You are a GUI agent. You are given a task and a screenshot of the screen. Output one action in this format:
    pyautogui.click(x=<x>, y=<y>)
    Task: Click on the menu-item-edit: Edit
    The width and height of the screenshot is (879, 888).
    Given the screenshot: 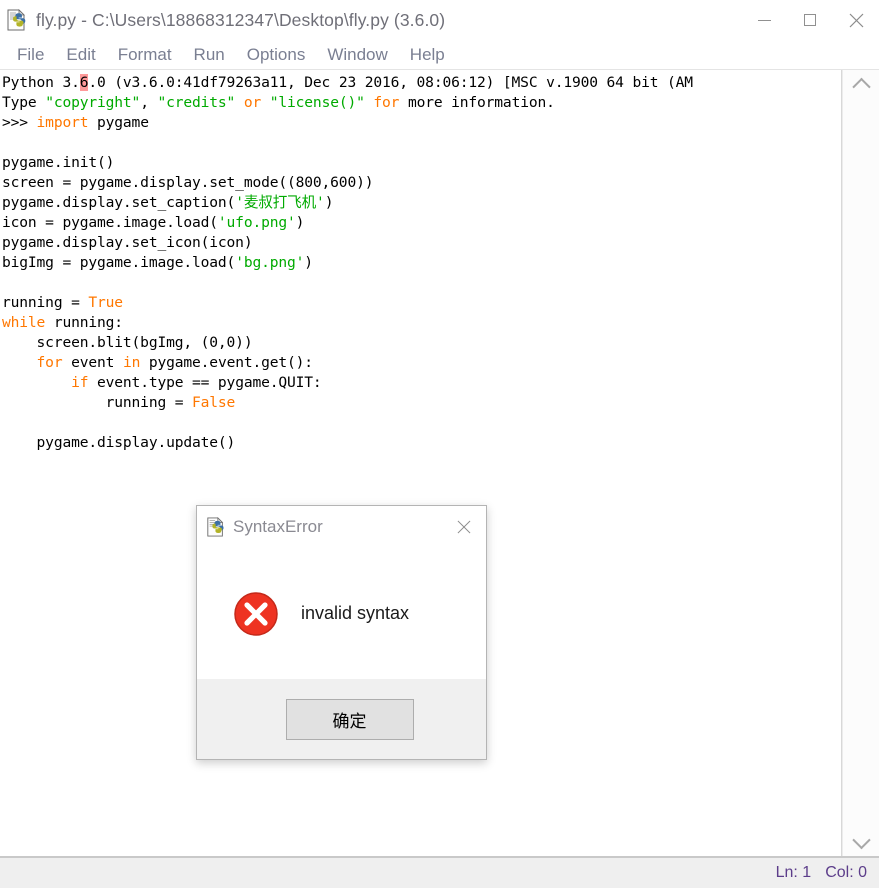 What is the action you would take?
    pyautogui.click(x=80, y=55)
    